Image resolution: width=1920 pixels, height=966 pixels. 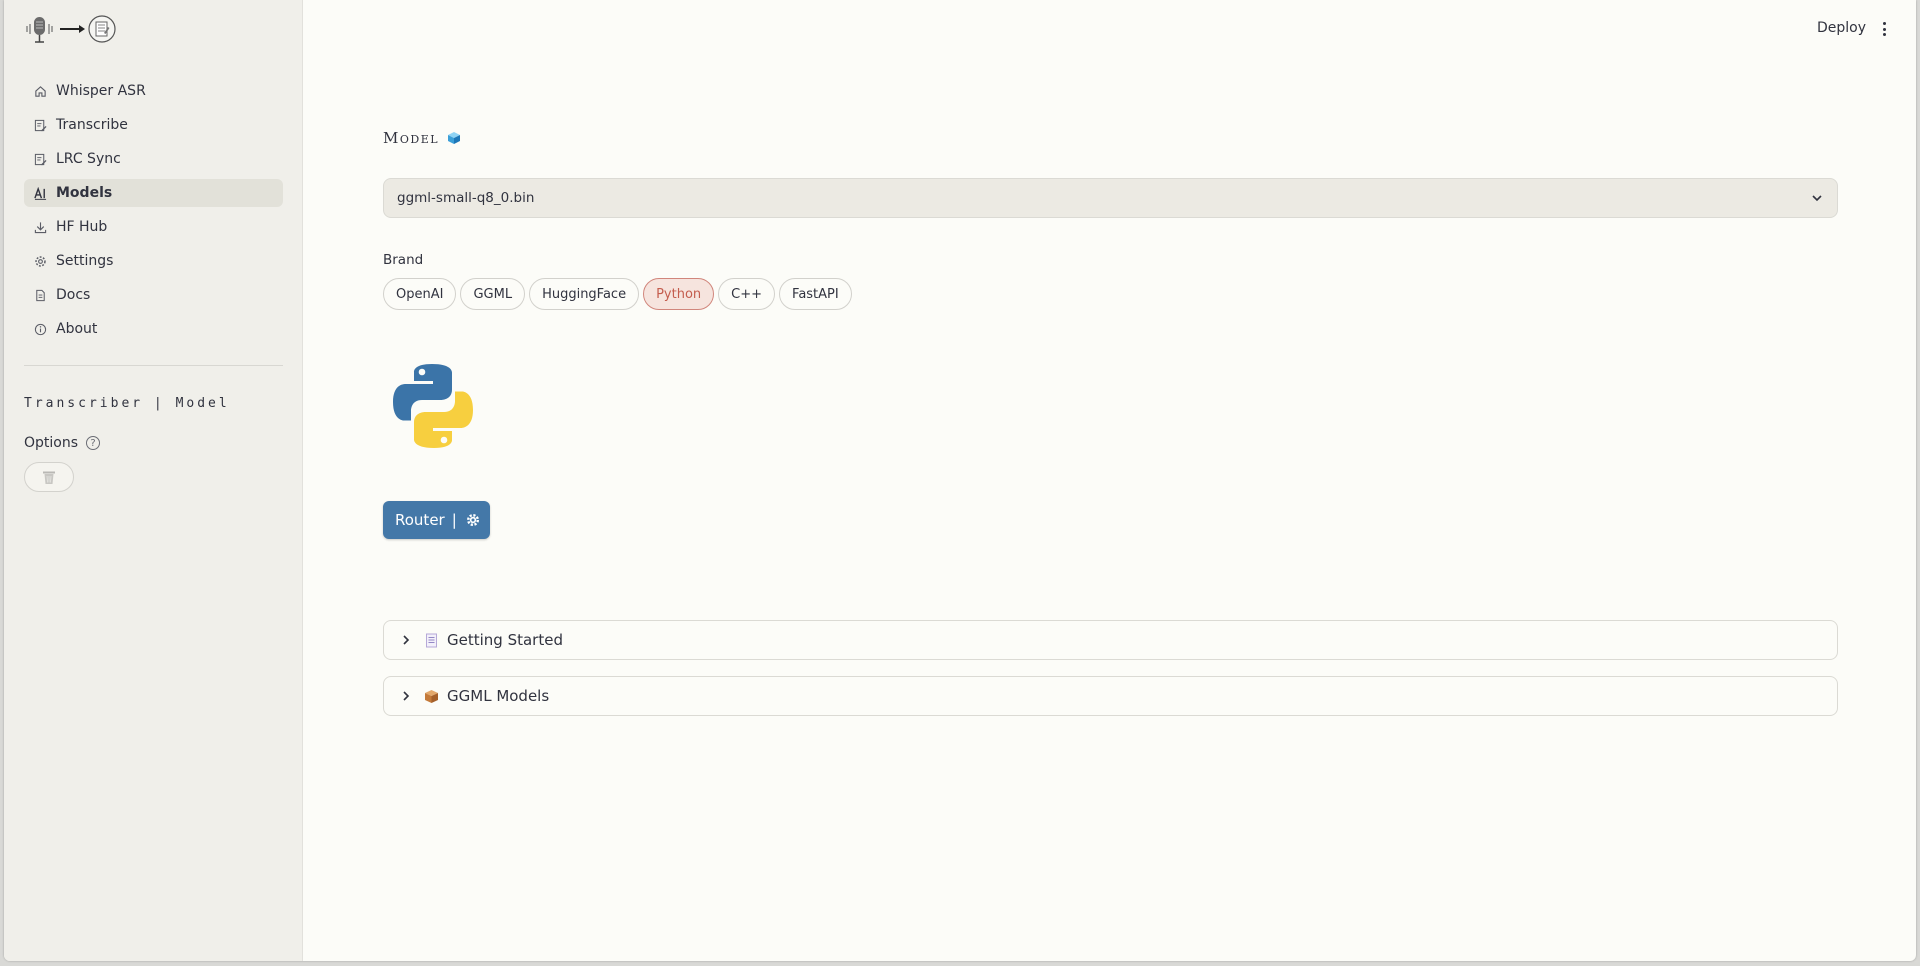 What do you see at coordinates (505, 640) in the screenshot?
I see `expander-label: Getting Started` at bounding box center [505, 640].